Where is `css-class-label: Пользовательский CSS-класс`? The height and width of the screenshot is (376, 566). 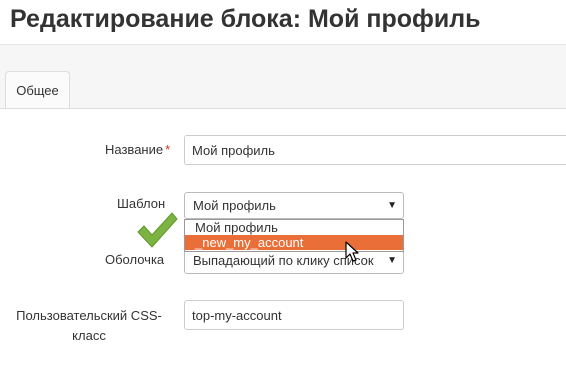 css-class-label: Пользовательский CSS-класс is located at coordinates (89, 325).